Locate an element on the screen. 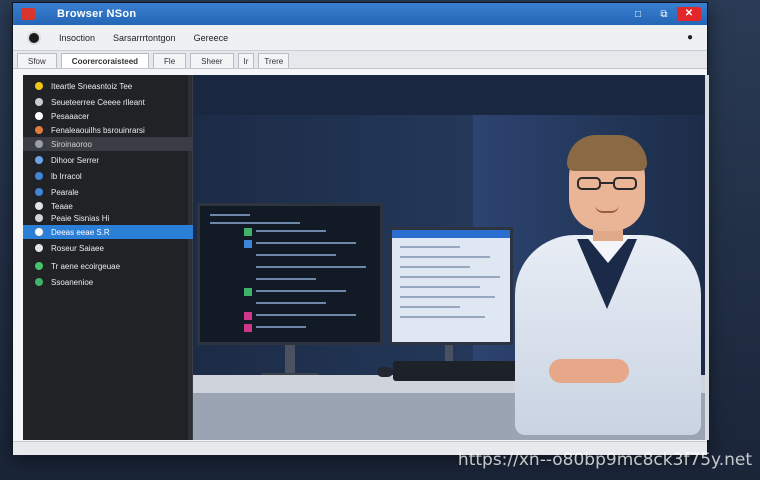  minimize-button: □ is located at coordinates (638, 14).